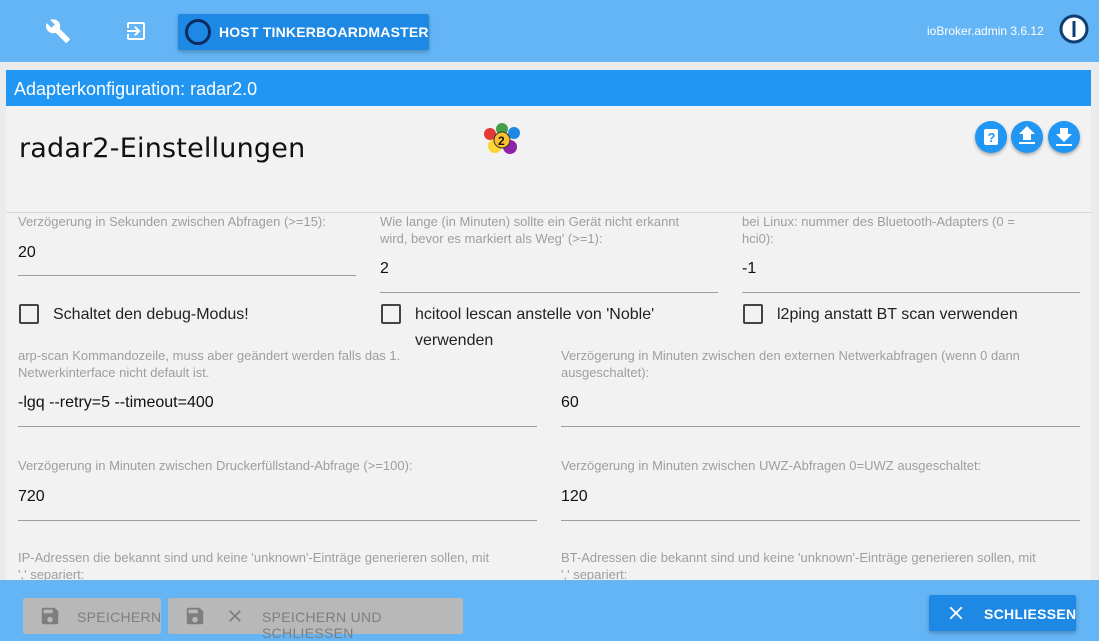 The image size is (1099, 641). What do you see at coordinates (27, 253) in the screenshot?
I see `delay-input: 20` at bounding box center [27, 253].